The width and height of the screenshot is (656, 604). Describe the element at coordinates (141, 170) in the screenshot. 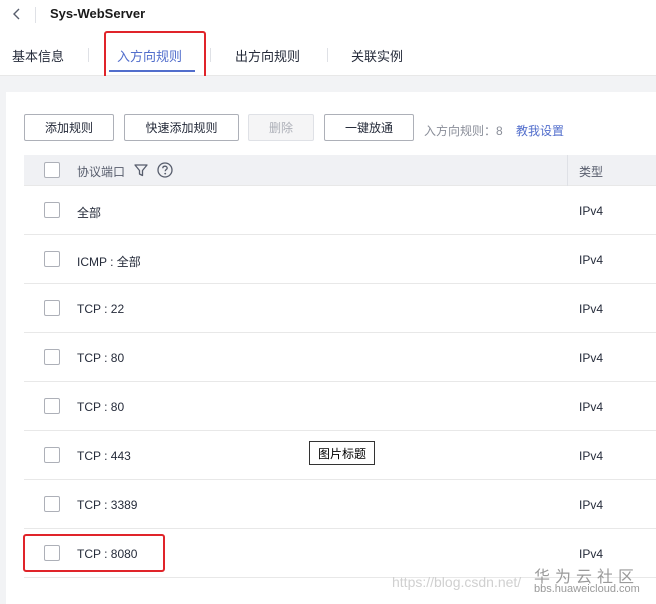

I see `filter-icon` at that location.